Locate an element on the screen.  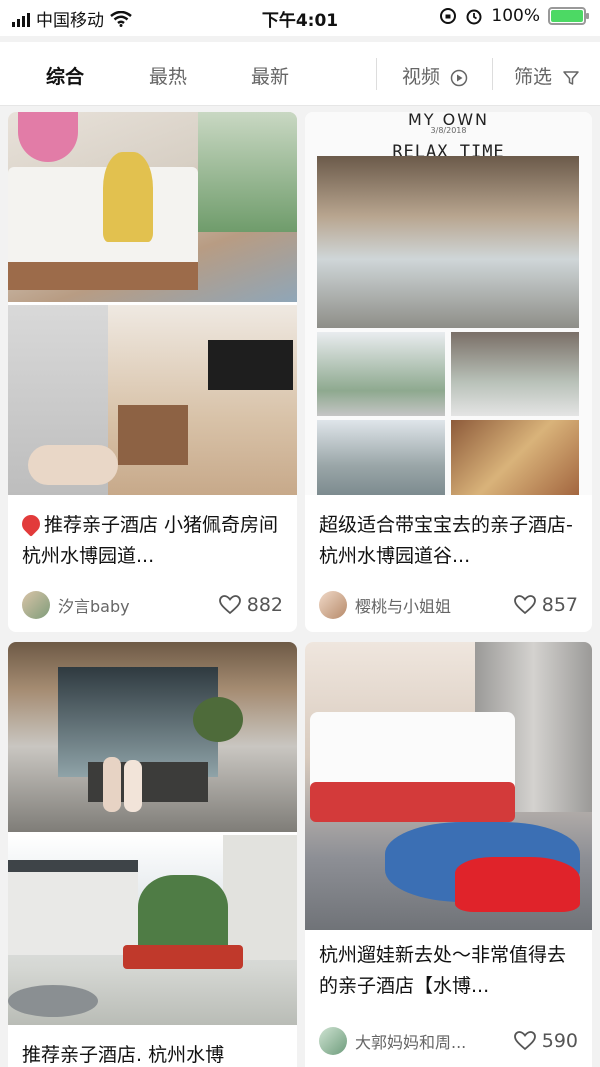
status-right: 100% is located at coordinates (514, 16).